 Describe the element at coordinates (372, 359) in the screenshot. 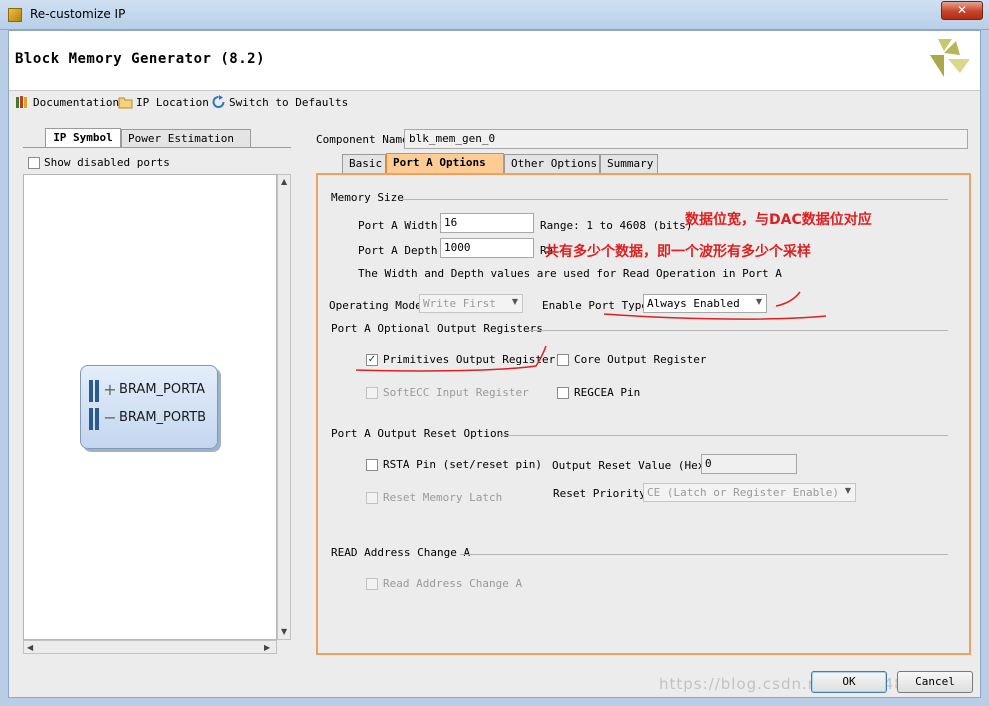

I see `check-mark-icon: ✓` at that location.